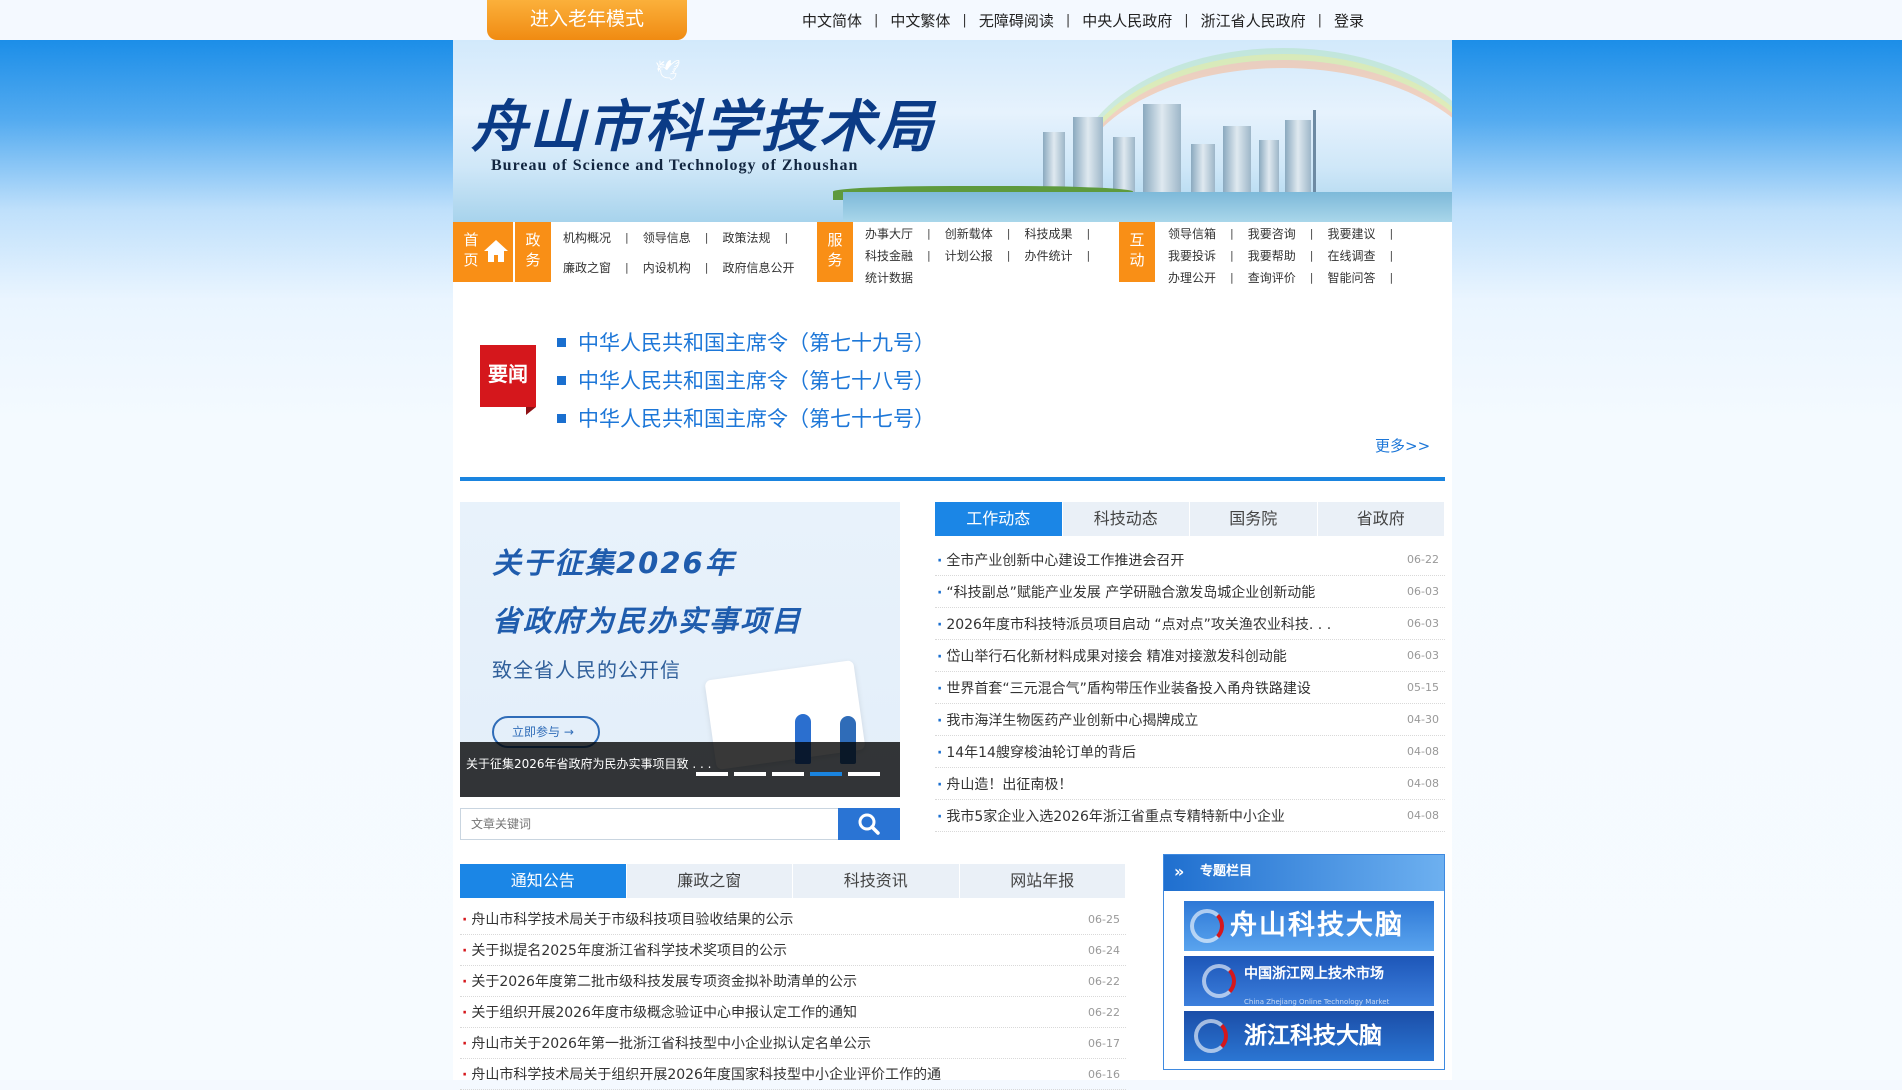 Image resolution: width=1902 pixels, height=1090 pixels. I want to click on nav-link: 我要建议, so click(1351, 233).